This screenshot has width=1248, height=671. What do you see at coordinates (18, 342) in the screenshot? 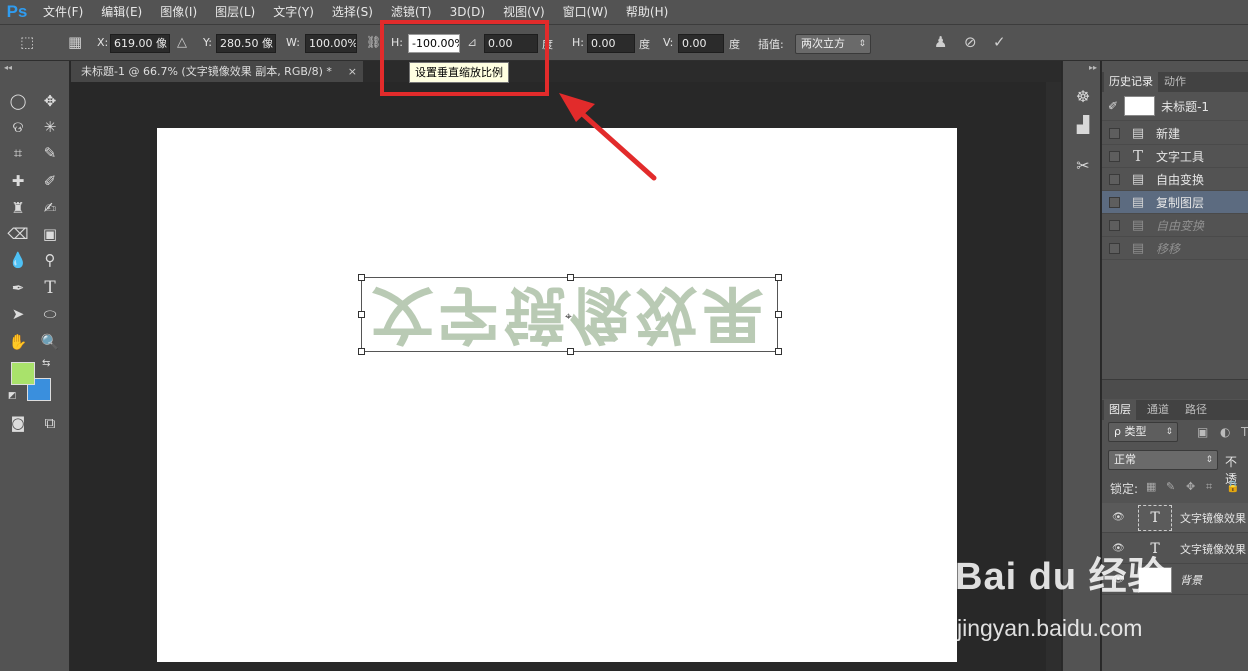
I see `hand-tool-icon: ✋` at bounding box center [18, 342].